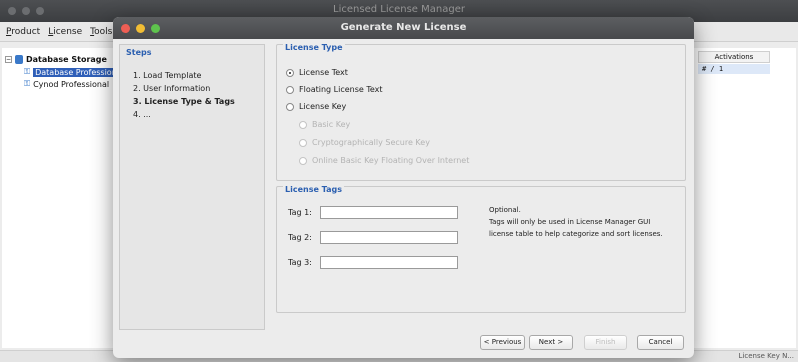 This screenshot has height=362, width=798. I want to click on tree-item-cynod-professional: ⚿ Cynod Professional, so click(66, 84).